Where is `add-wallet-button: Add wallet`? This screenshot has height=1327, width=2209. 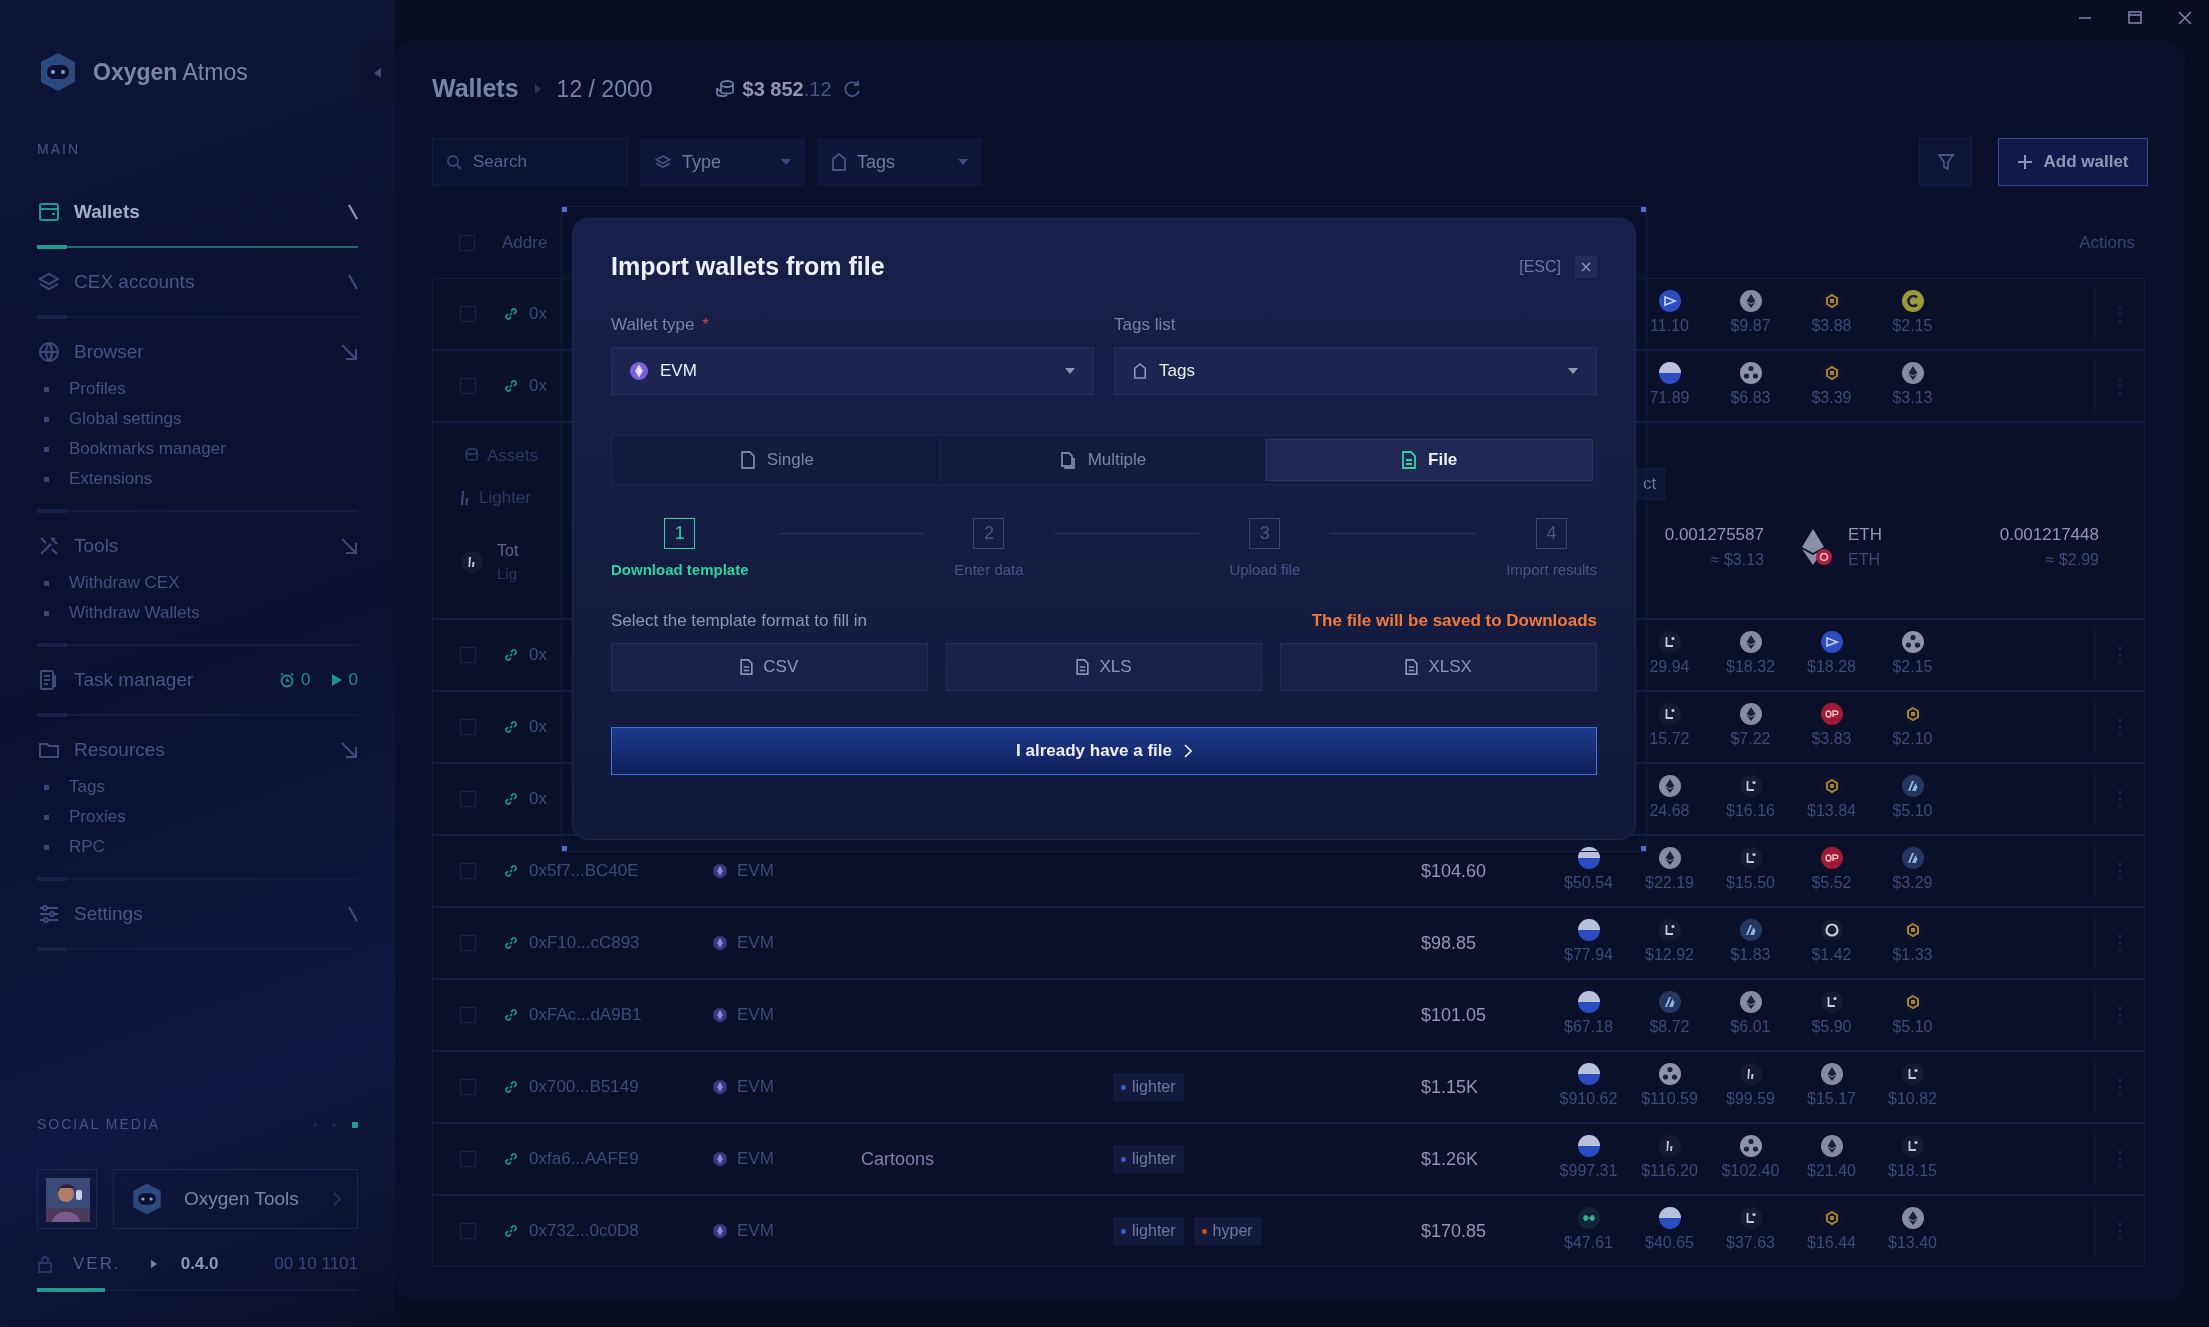 add-wallet-button: Add wallet is located at coordinates (2073, 162).